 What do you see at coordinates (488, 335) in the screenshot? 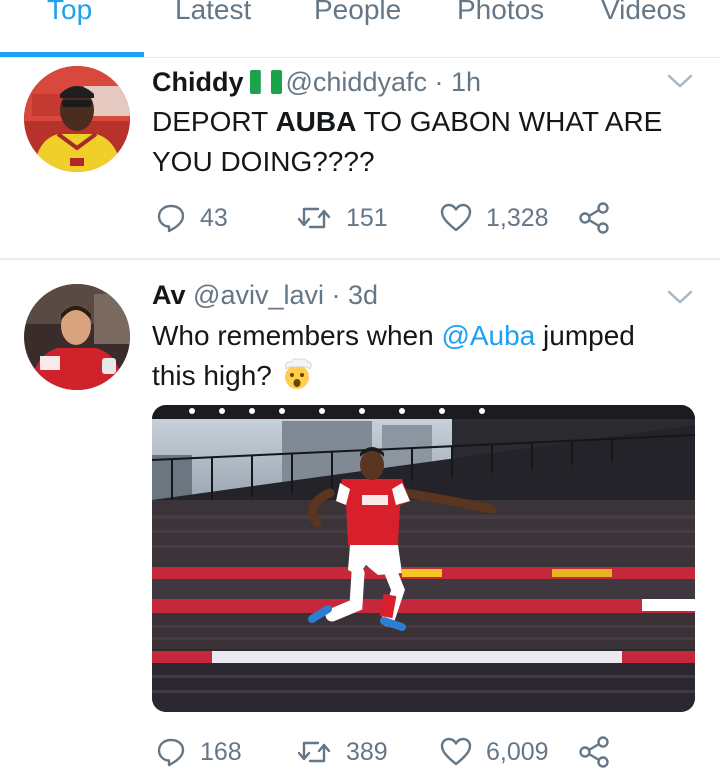
I see `mention-link: @Auba` at bounding box center [488, 335].